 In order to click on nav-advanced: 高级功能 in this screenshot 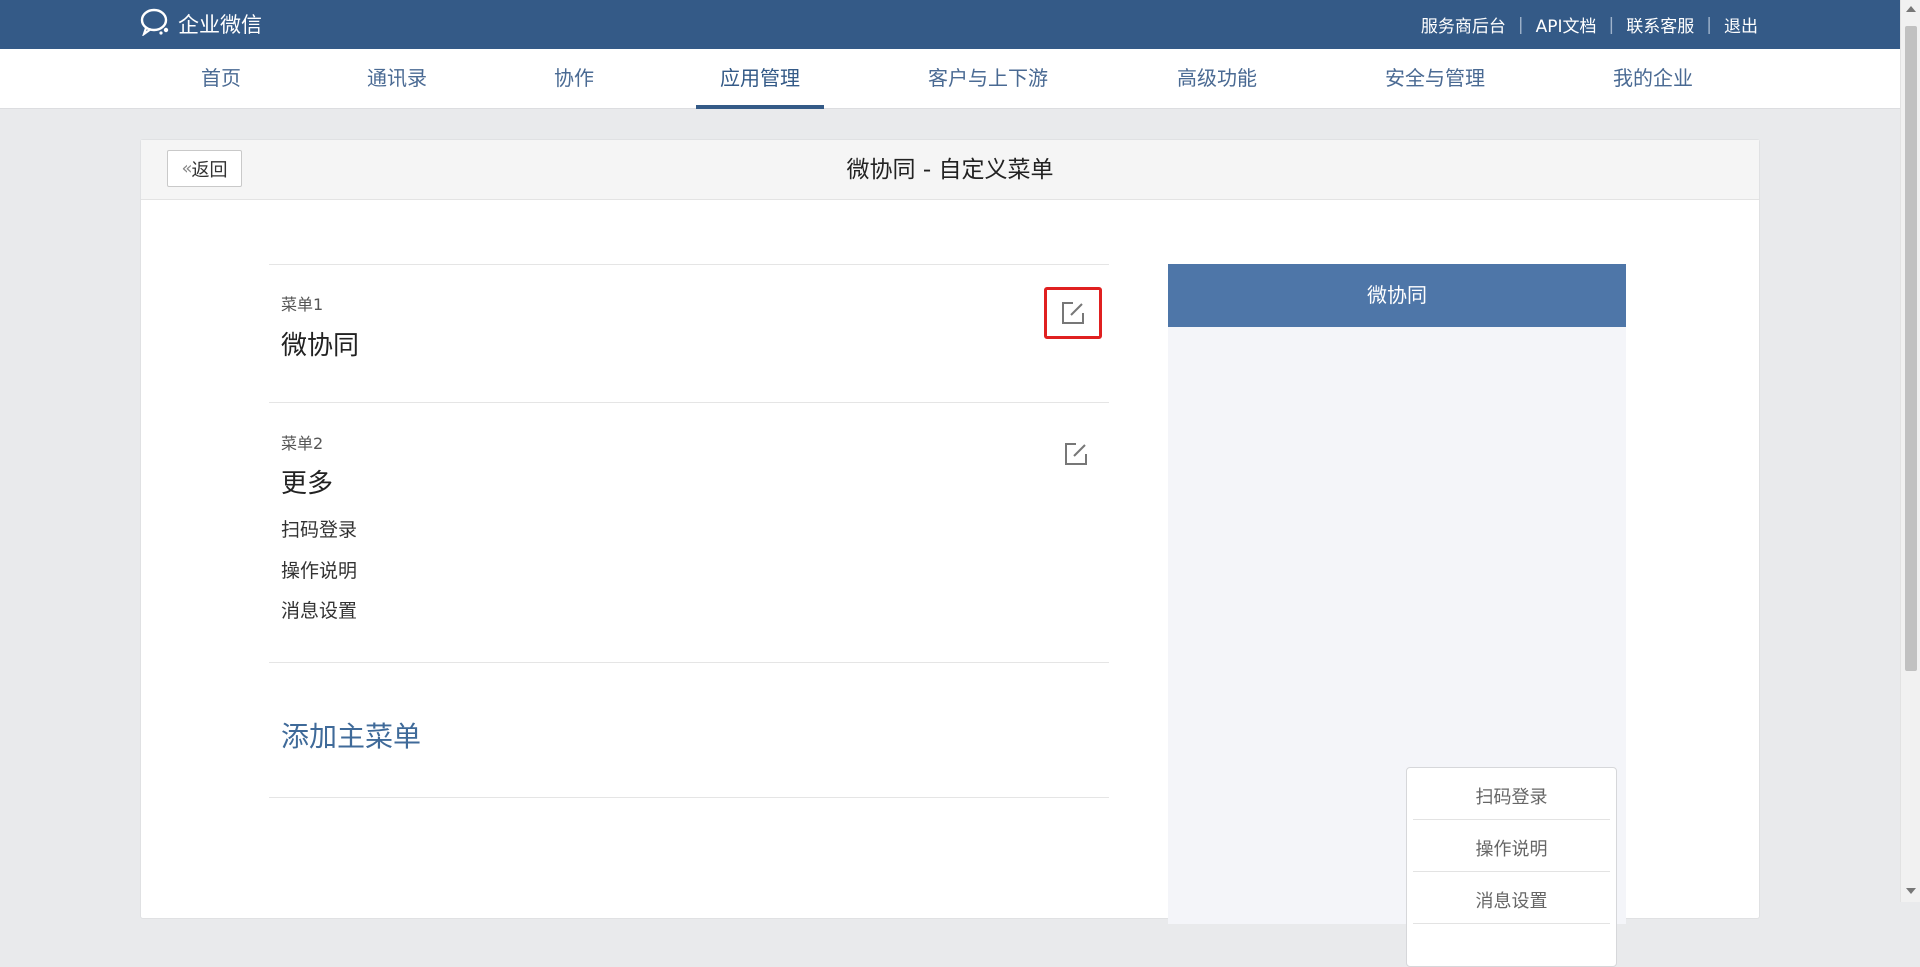, I will do `click(1217, 79)`.